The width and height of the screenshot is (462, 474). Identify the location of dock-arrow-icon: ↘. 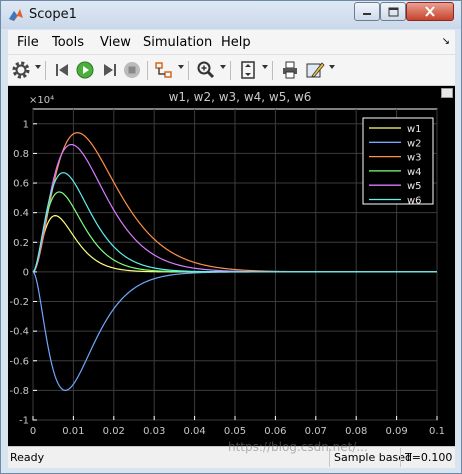
(446, 41).